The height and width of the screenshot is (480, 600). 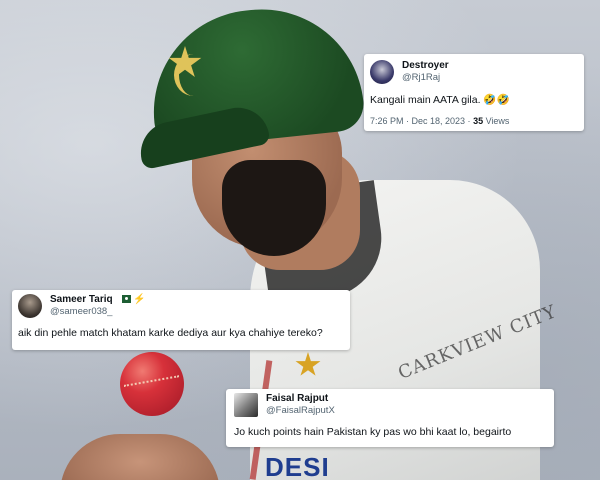 What do you see at coordinates (125, 299) in the screenshot?
I see `pakistan-flag-icon` at bounding box center [125, 299].